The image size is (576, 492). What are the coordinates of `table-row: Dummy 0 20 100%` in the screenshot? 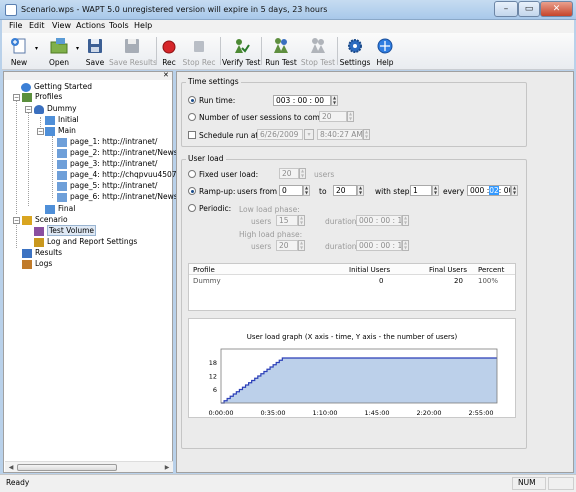 It's located at (352, 281).